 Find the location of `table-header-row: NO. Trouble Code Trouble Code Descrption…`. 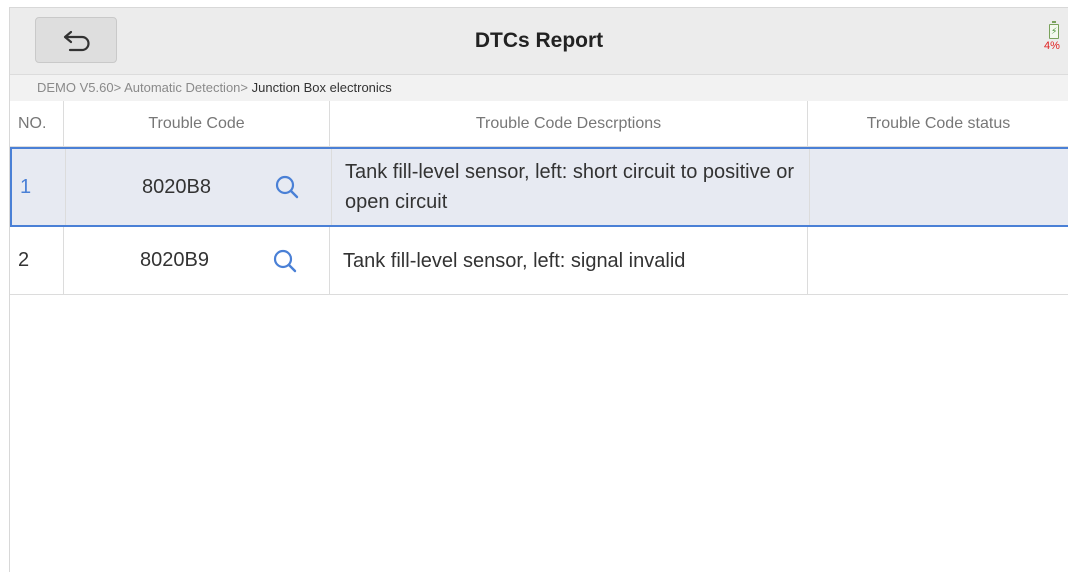

table-header-row: NO. Trouble Code Trouble Code Descrption… is located at coordinates (539, 124).